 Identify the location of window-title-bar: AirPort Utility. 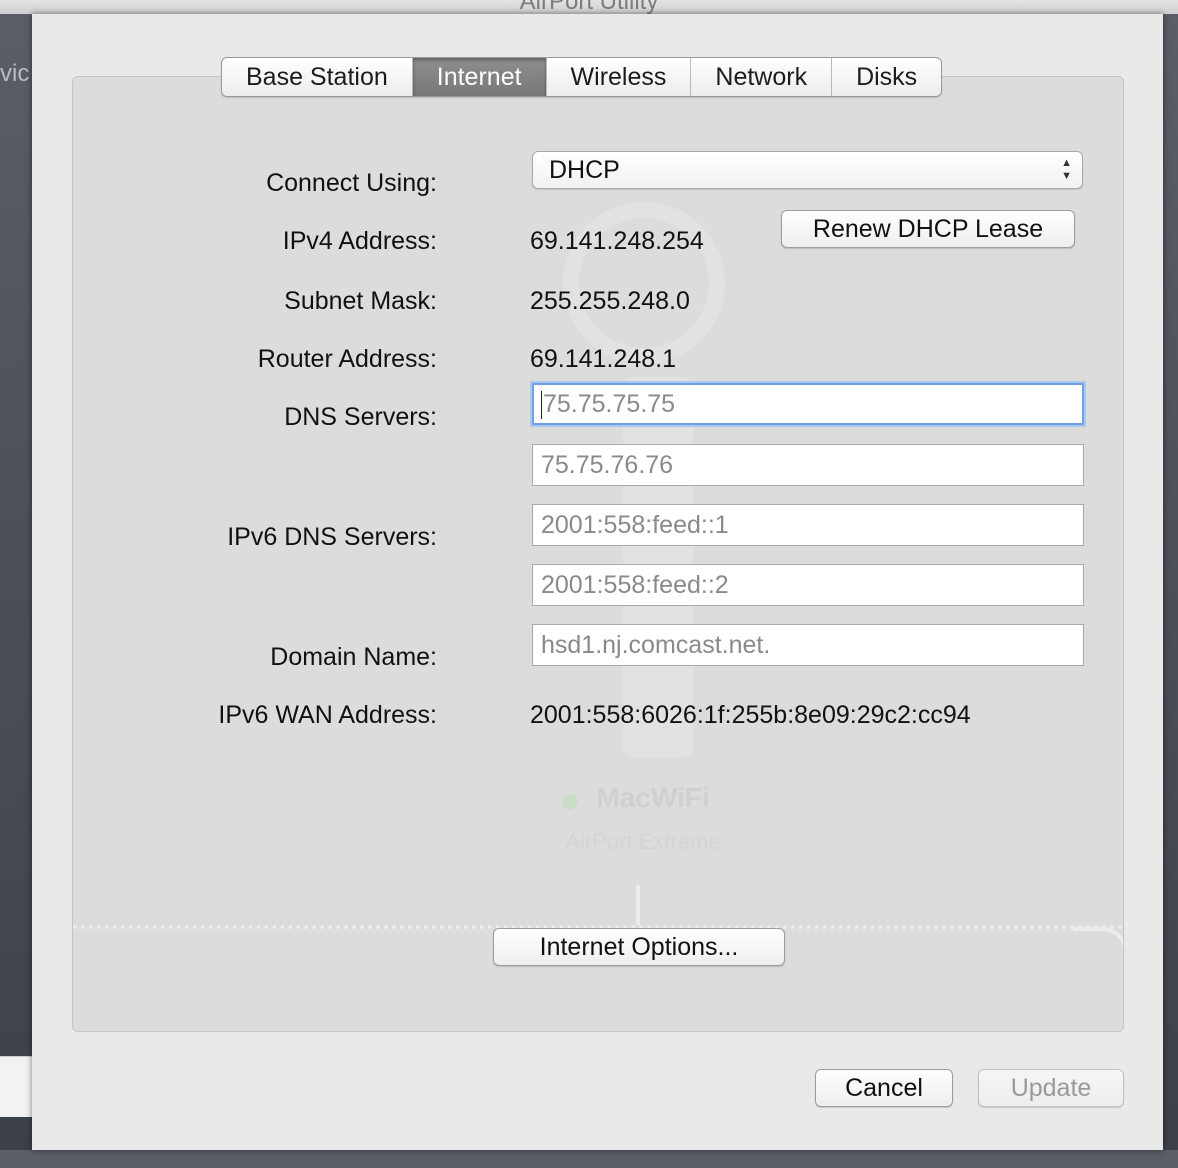
(589, 7).